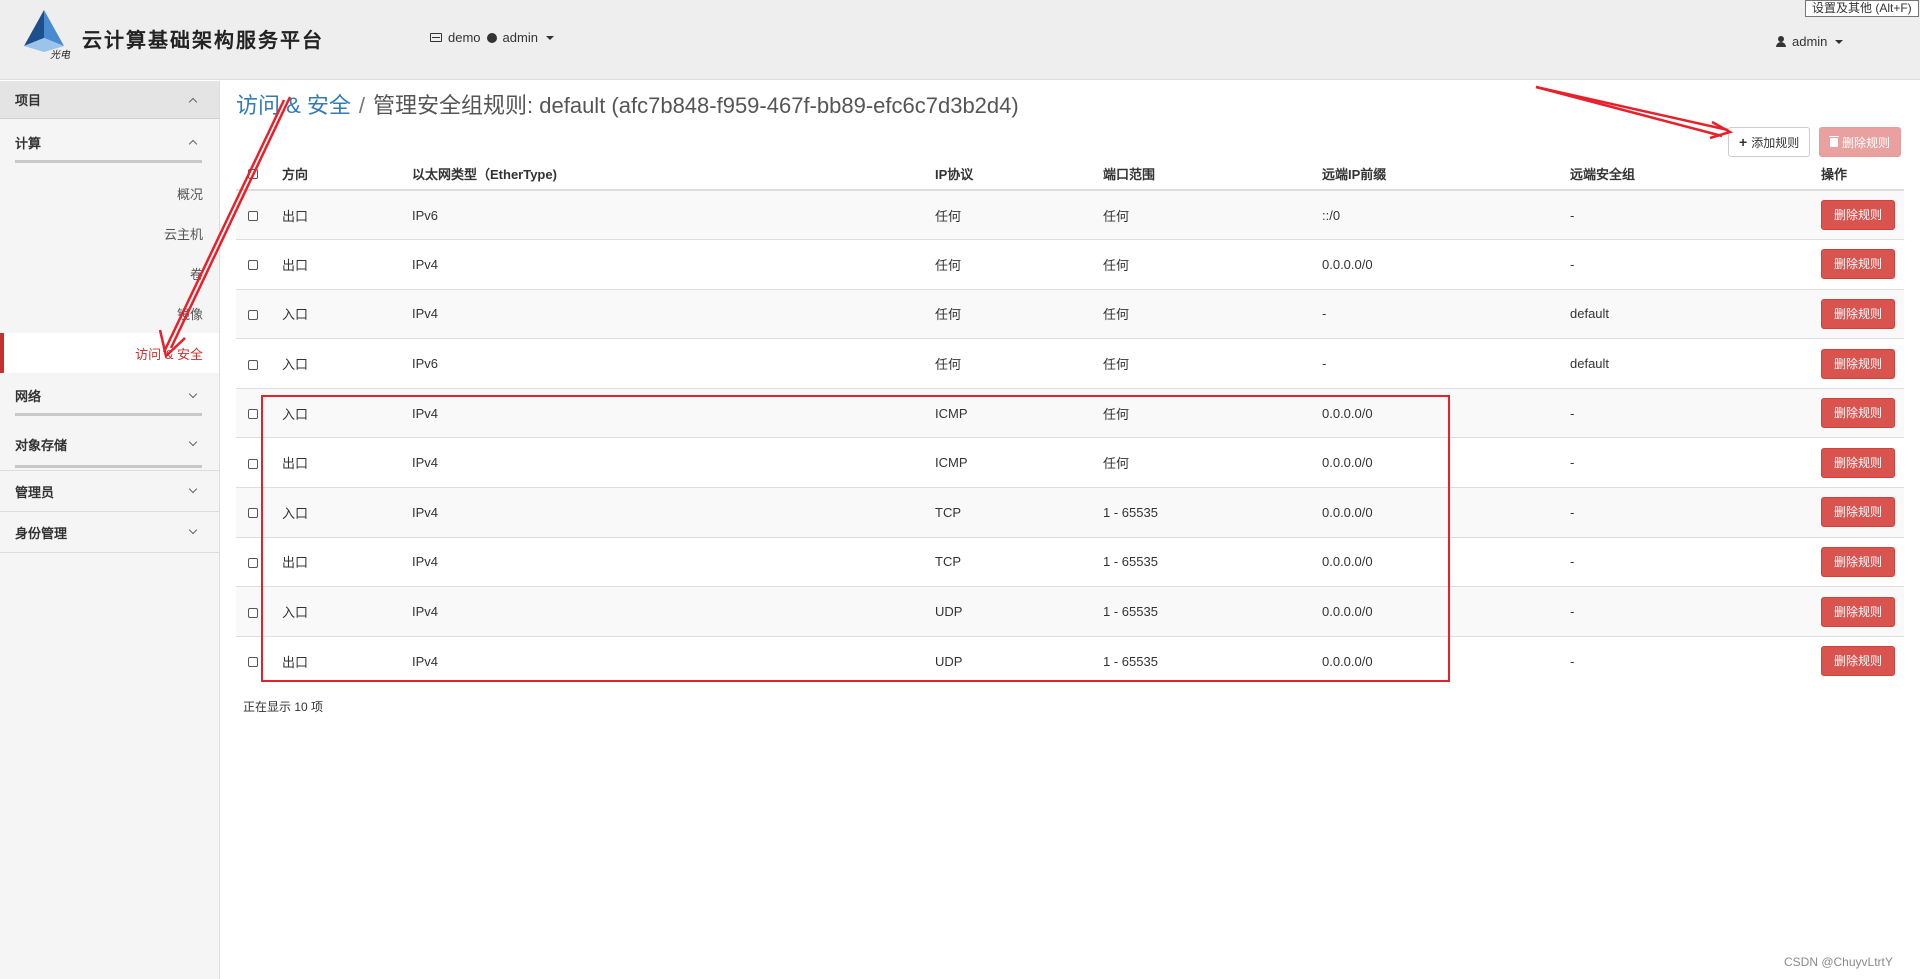 The image size is (1920, 979). I want to click on item-count: 正在显示 10 项, so click(283, 707).